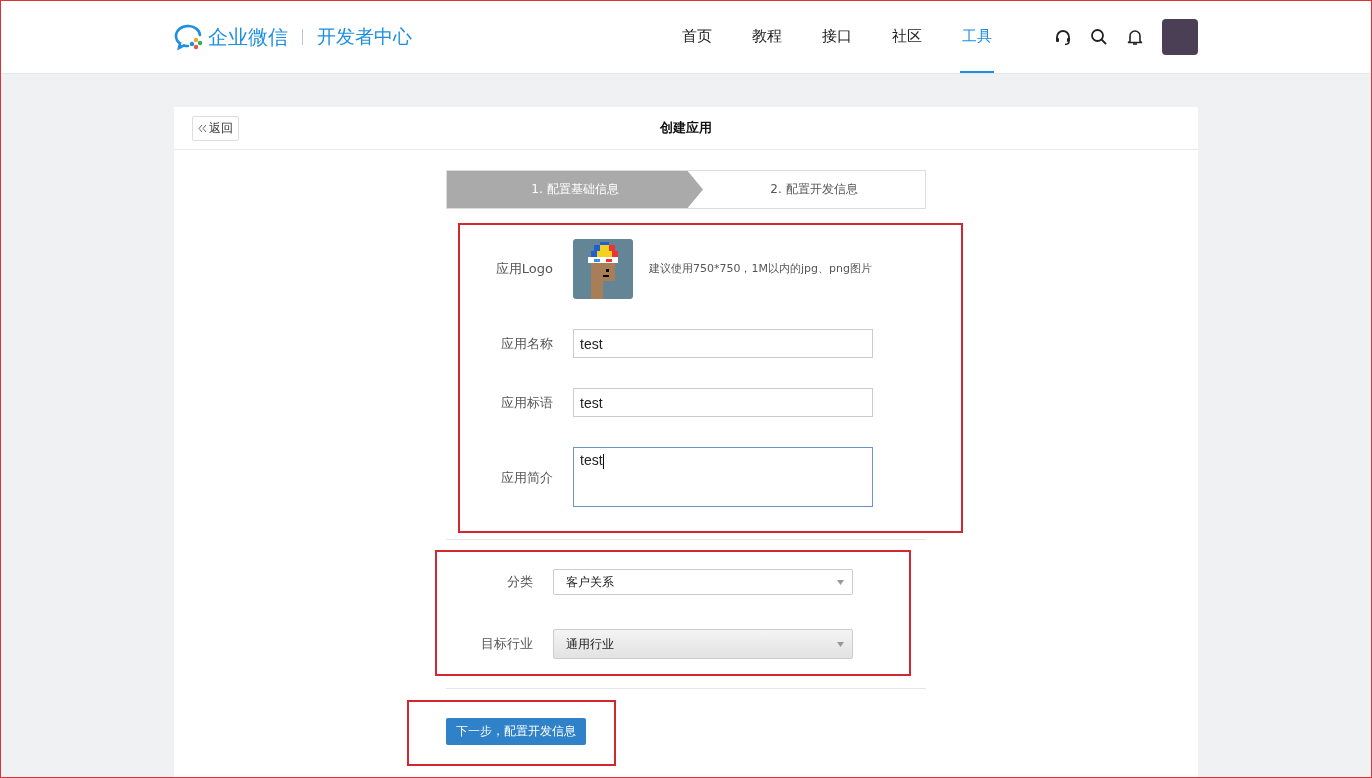  I want to click on nav-tab: 接口, so click(837, 37).